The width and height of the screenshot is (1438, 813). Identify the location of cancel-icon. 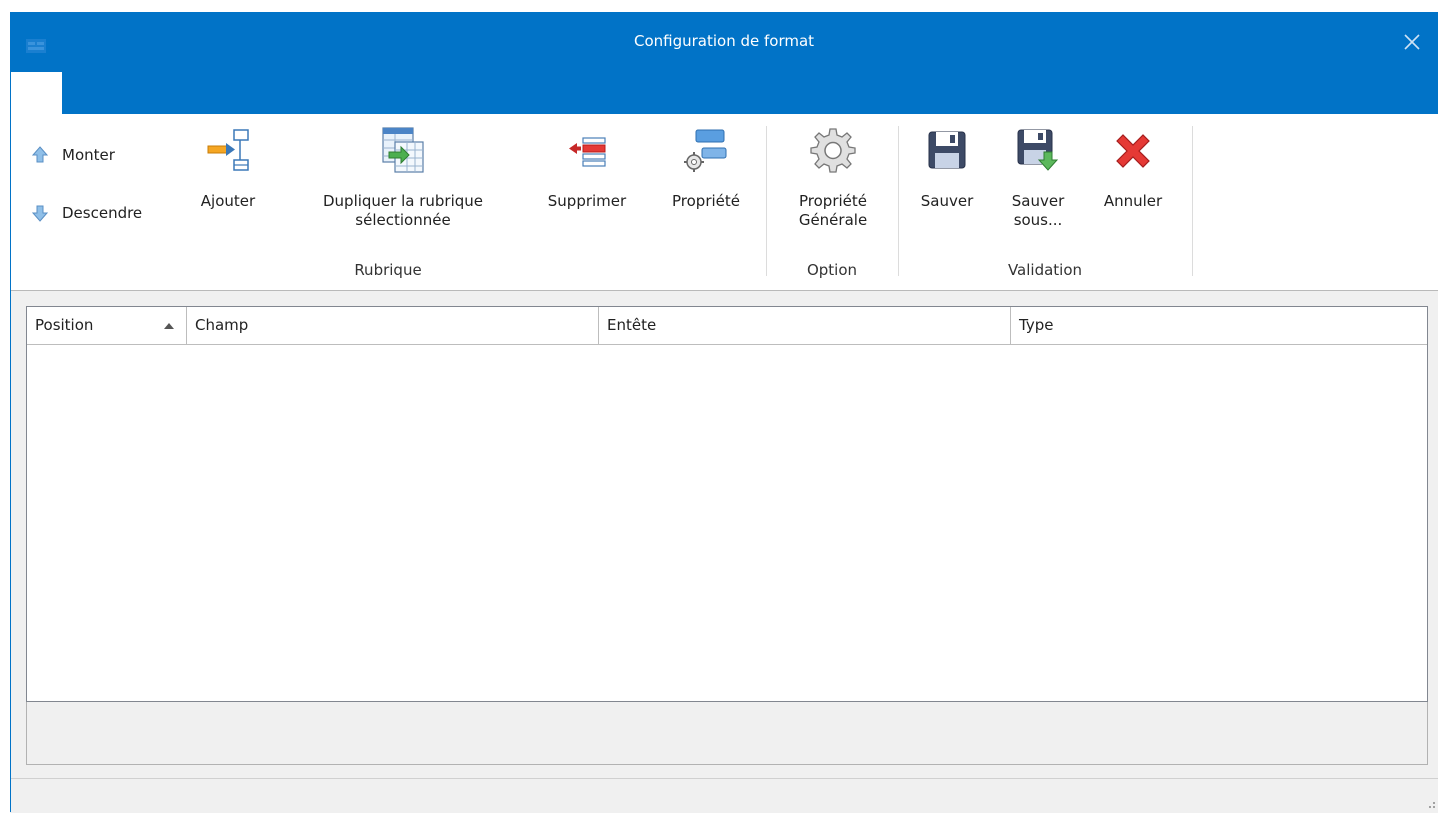
(1133, 151).